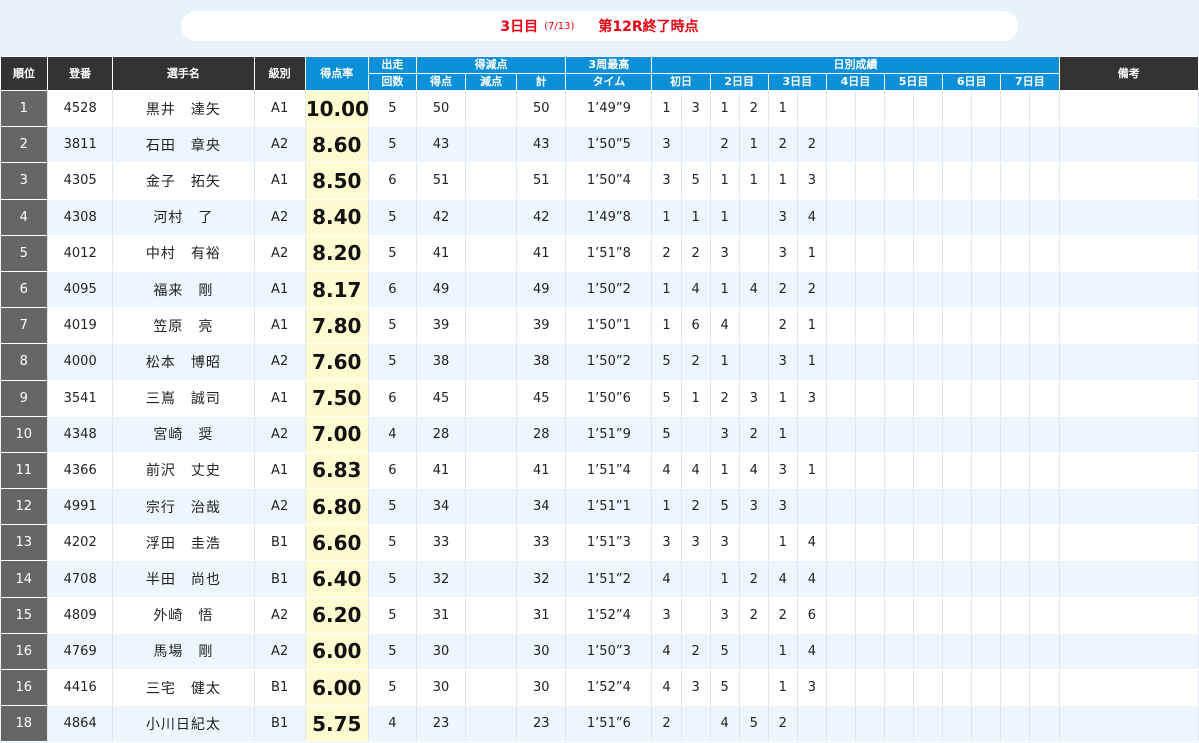 The image size is (1199, 743). I want to click on reg-cell: 4019, so click(80, 326).